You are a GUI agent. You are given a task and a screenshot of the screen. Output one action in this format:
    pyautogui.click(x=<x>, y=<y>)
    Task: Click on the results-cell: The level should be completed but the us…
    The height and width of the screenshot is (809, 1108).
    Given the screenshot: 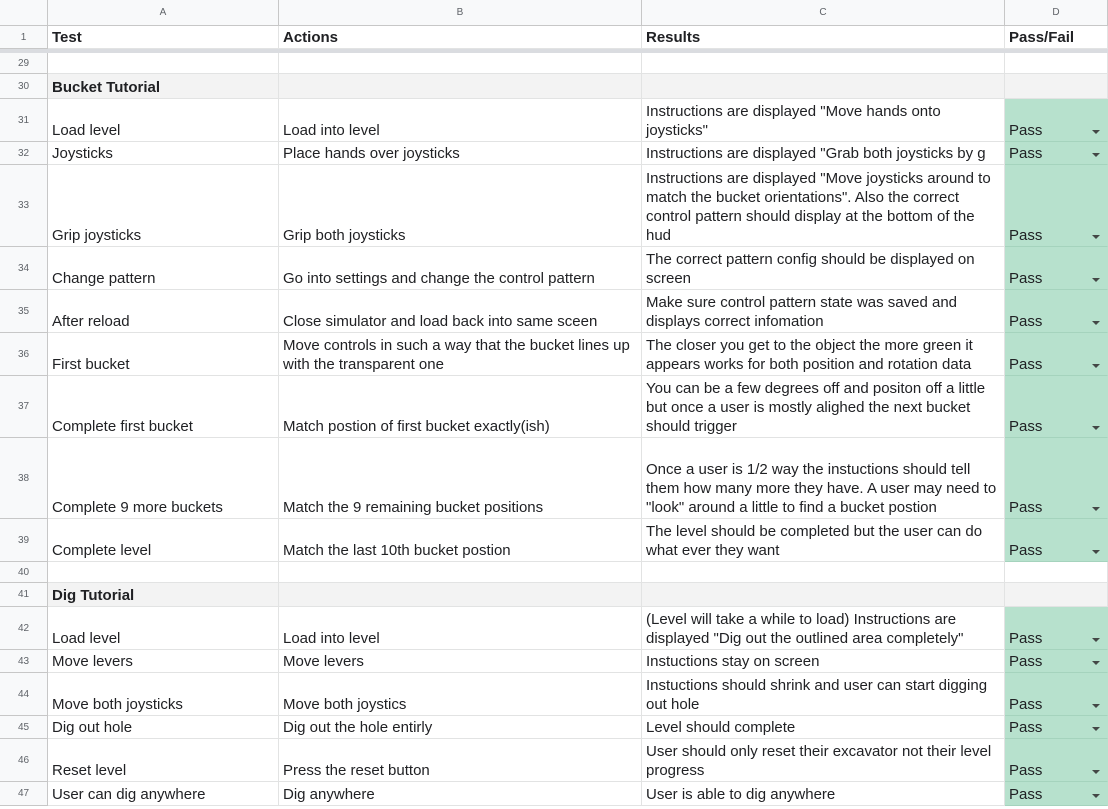 What is the action you would take?
    pyautogui.click(x=823, y=540)
    